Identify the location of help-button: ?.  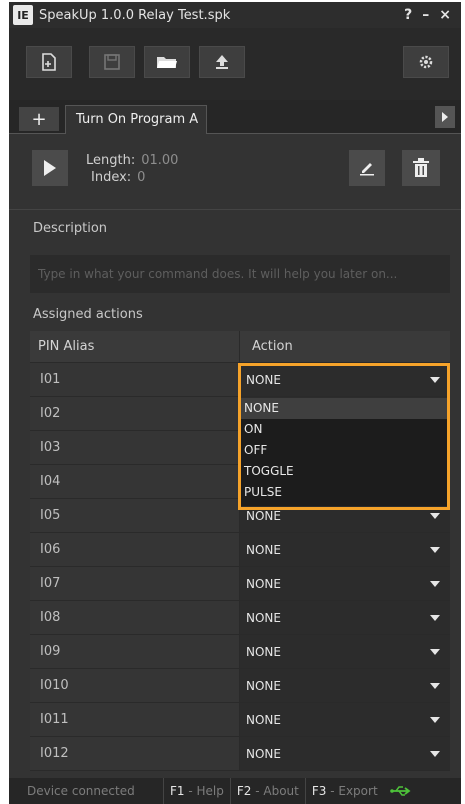
(408, 15).